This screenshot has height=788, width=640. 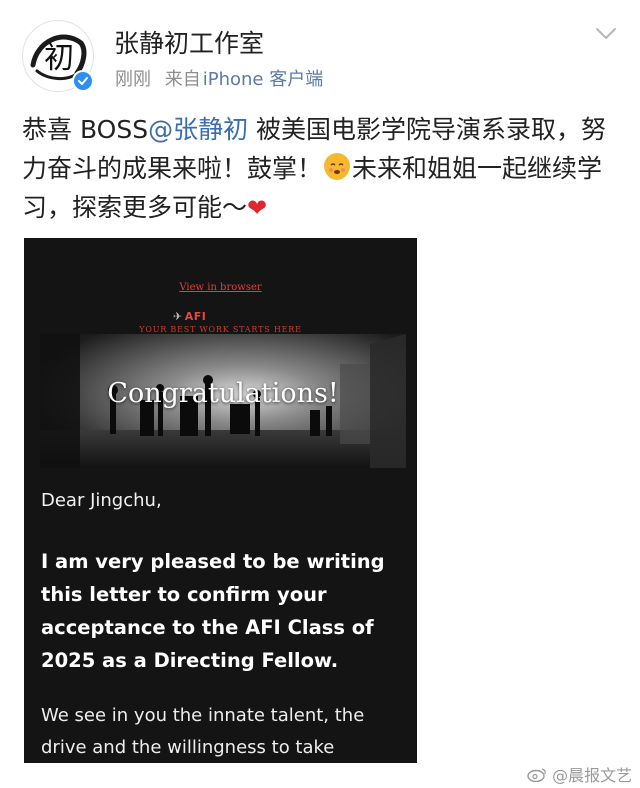 I want to click on blush-icon, so click(x=337, y=166).